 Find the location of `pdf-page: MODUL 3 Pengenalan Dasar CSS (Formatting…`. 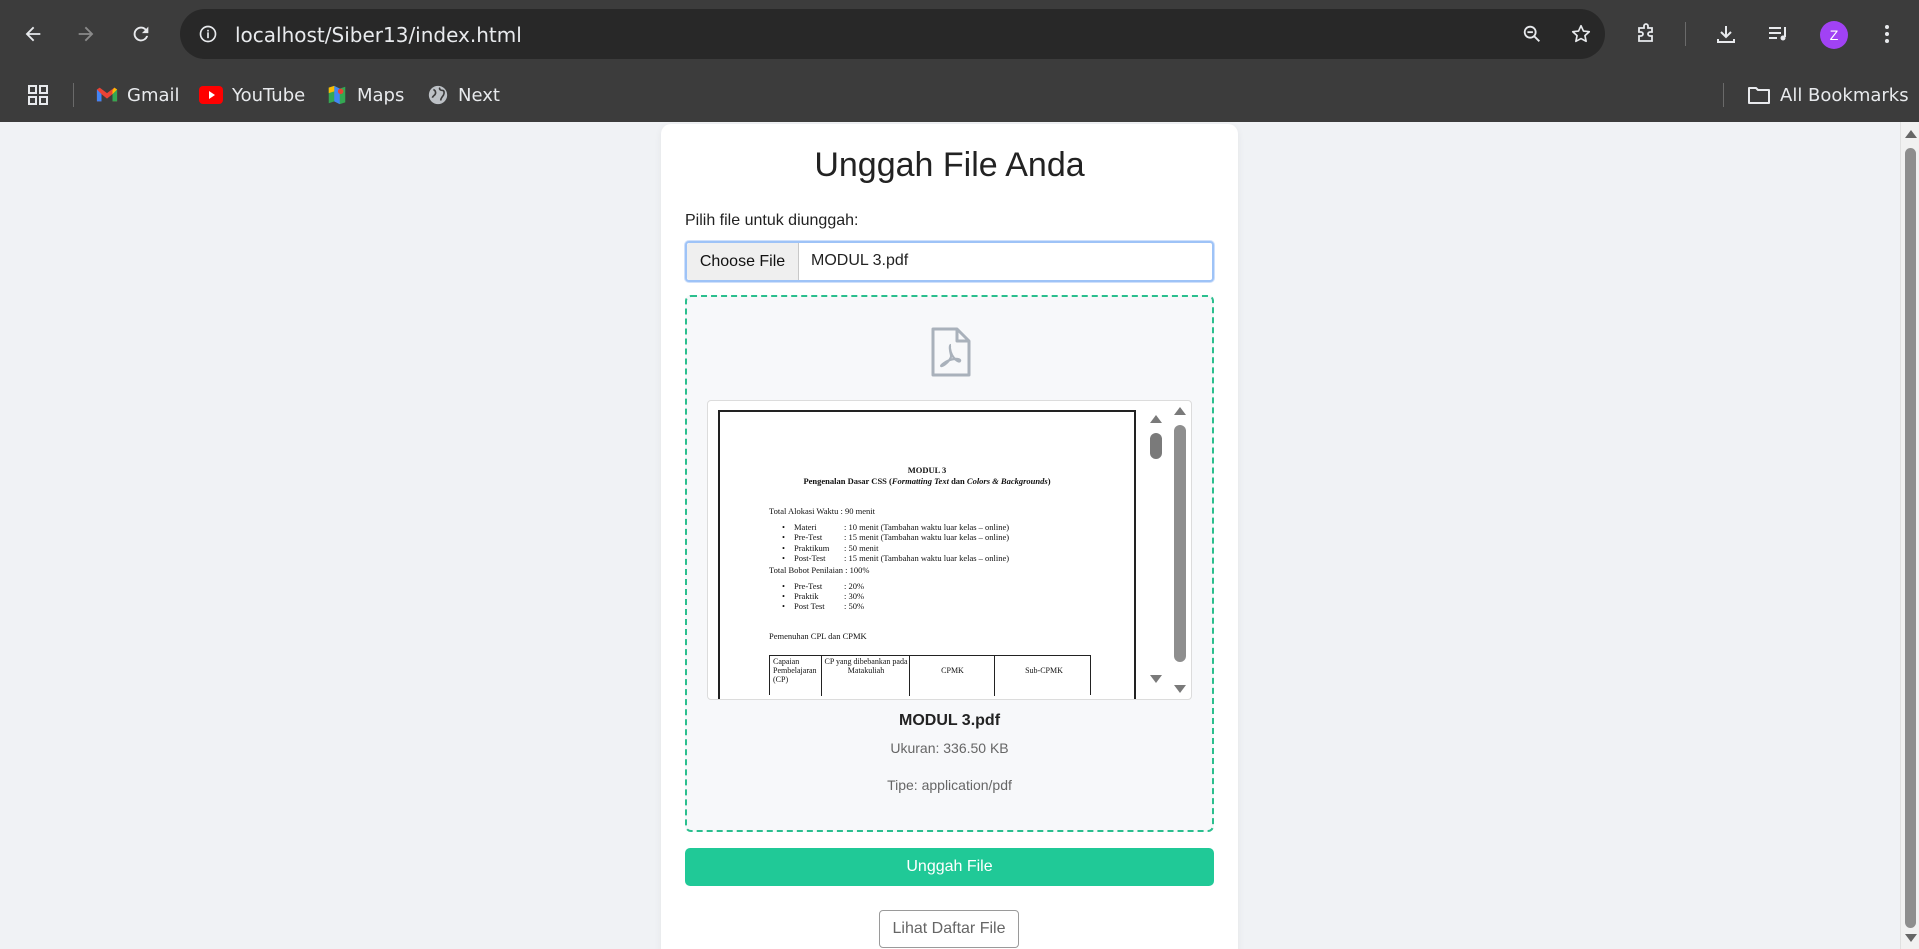

pdf-page: MODUL 3 Pengenalan Dasar CSS (Formatting… is located at coordinates (927, 554).